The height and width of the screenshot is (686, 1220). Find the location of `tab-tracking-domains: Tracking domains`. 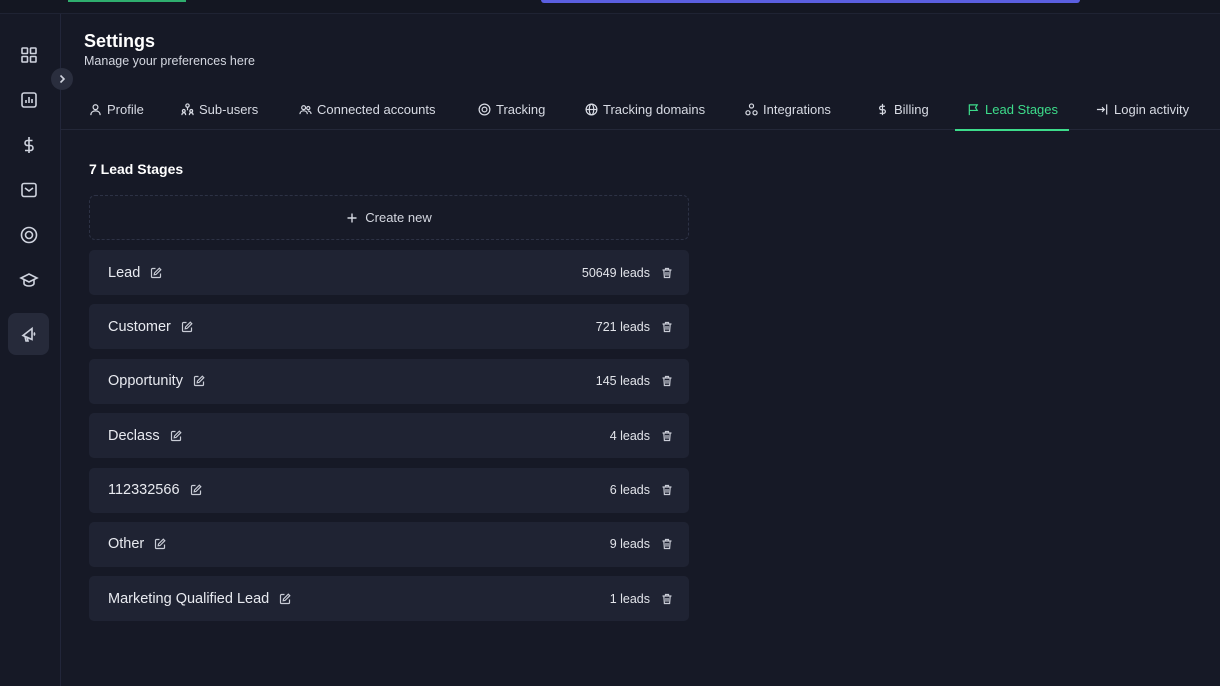

tab-tracking-domains: Tracking domains is located at coordinates (645, 109).